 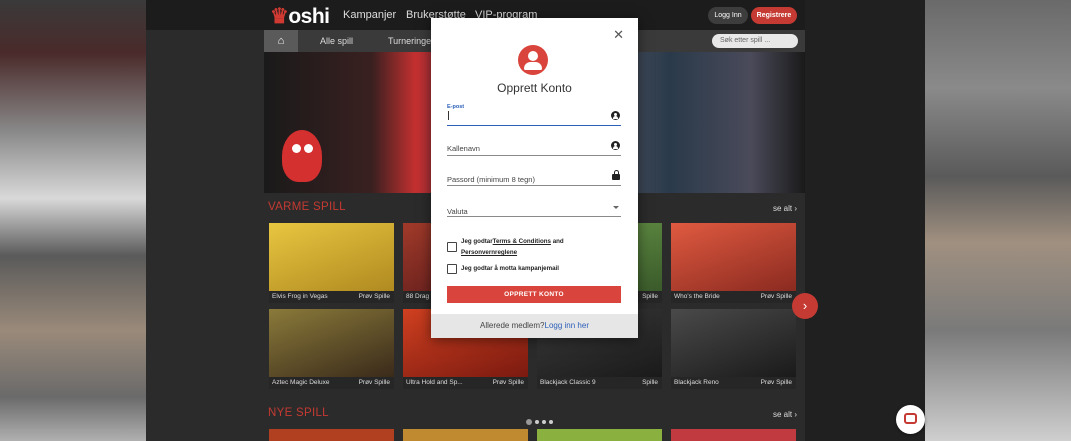 I want to click on nickname-field: Kallenavn, so click(x=534, y=147).